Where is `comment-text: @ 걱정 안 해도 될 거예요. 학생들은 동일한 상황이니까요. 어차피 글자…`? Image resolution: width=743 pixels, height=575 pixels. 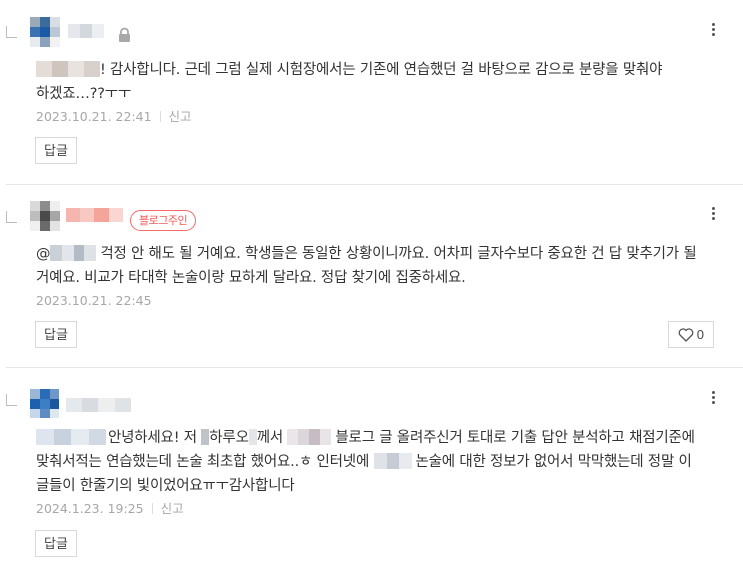 comment-text: @ 걱정 안 해도 될 거예요. 학생들은 동일한 상황이니까요. 어차피 글자… is located at coordinates (366, 265).